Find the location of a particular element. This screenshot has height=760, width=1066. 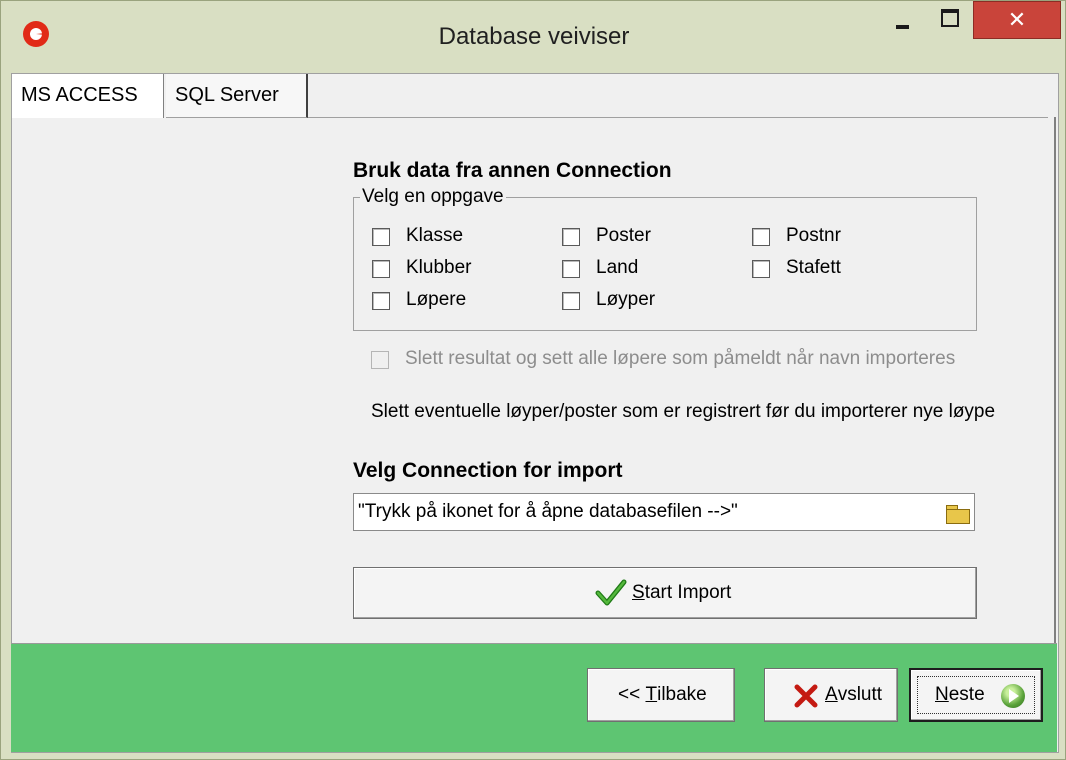

checkbox-label: Klasse is located at coordinates (435, 235).